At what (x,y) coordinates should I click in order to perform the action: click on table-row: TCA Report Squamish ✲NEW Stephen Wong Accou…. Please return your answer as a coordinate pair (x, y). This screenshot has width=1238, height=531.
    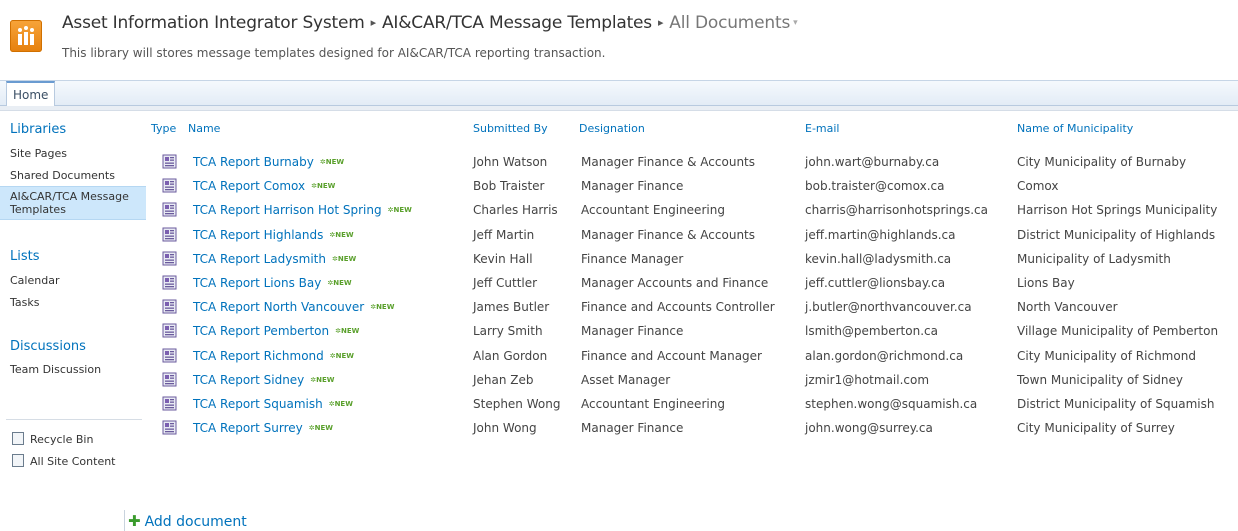
    Looking at the image, I should click on (694, 404).